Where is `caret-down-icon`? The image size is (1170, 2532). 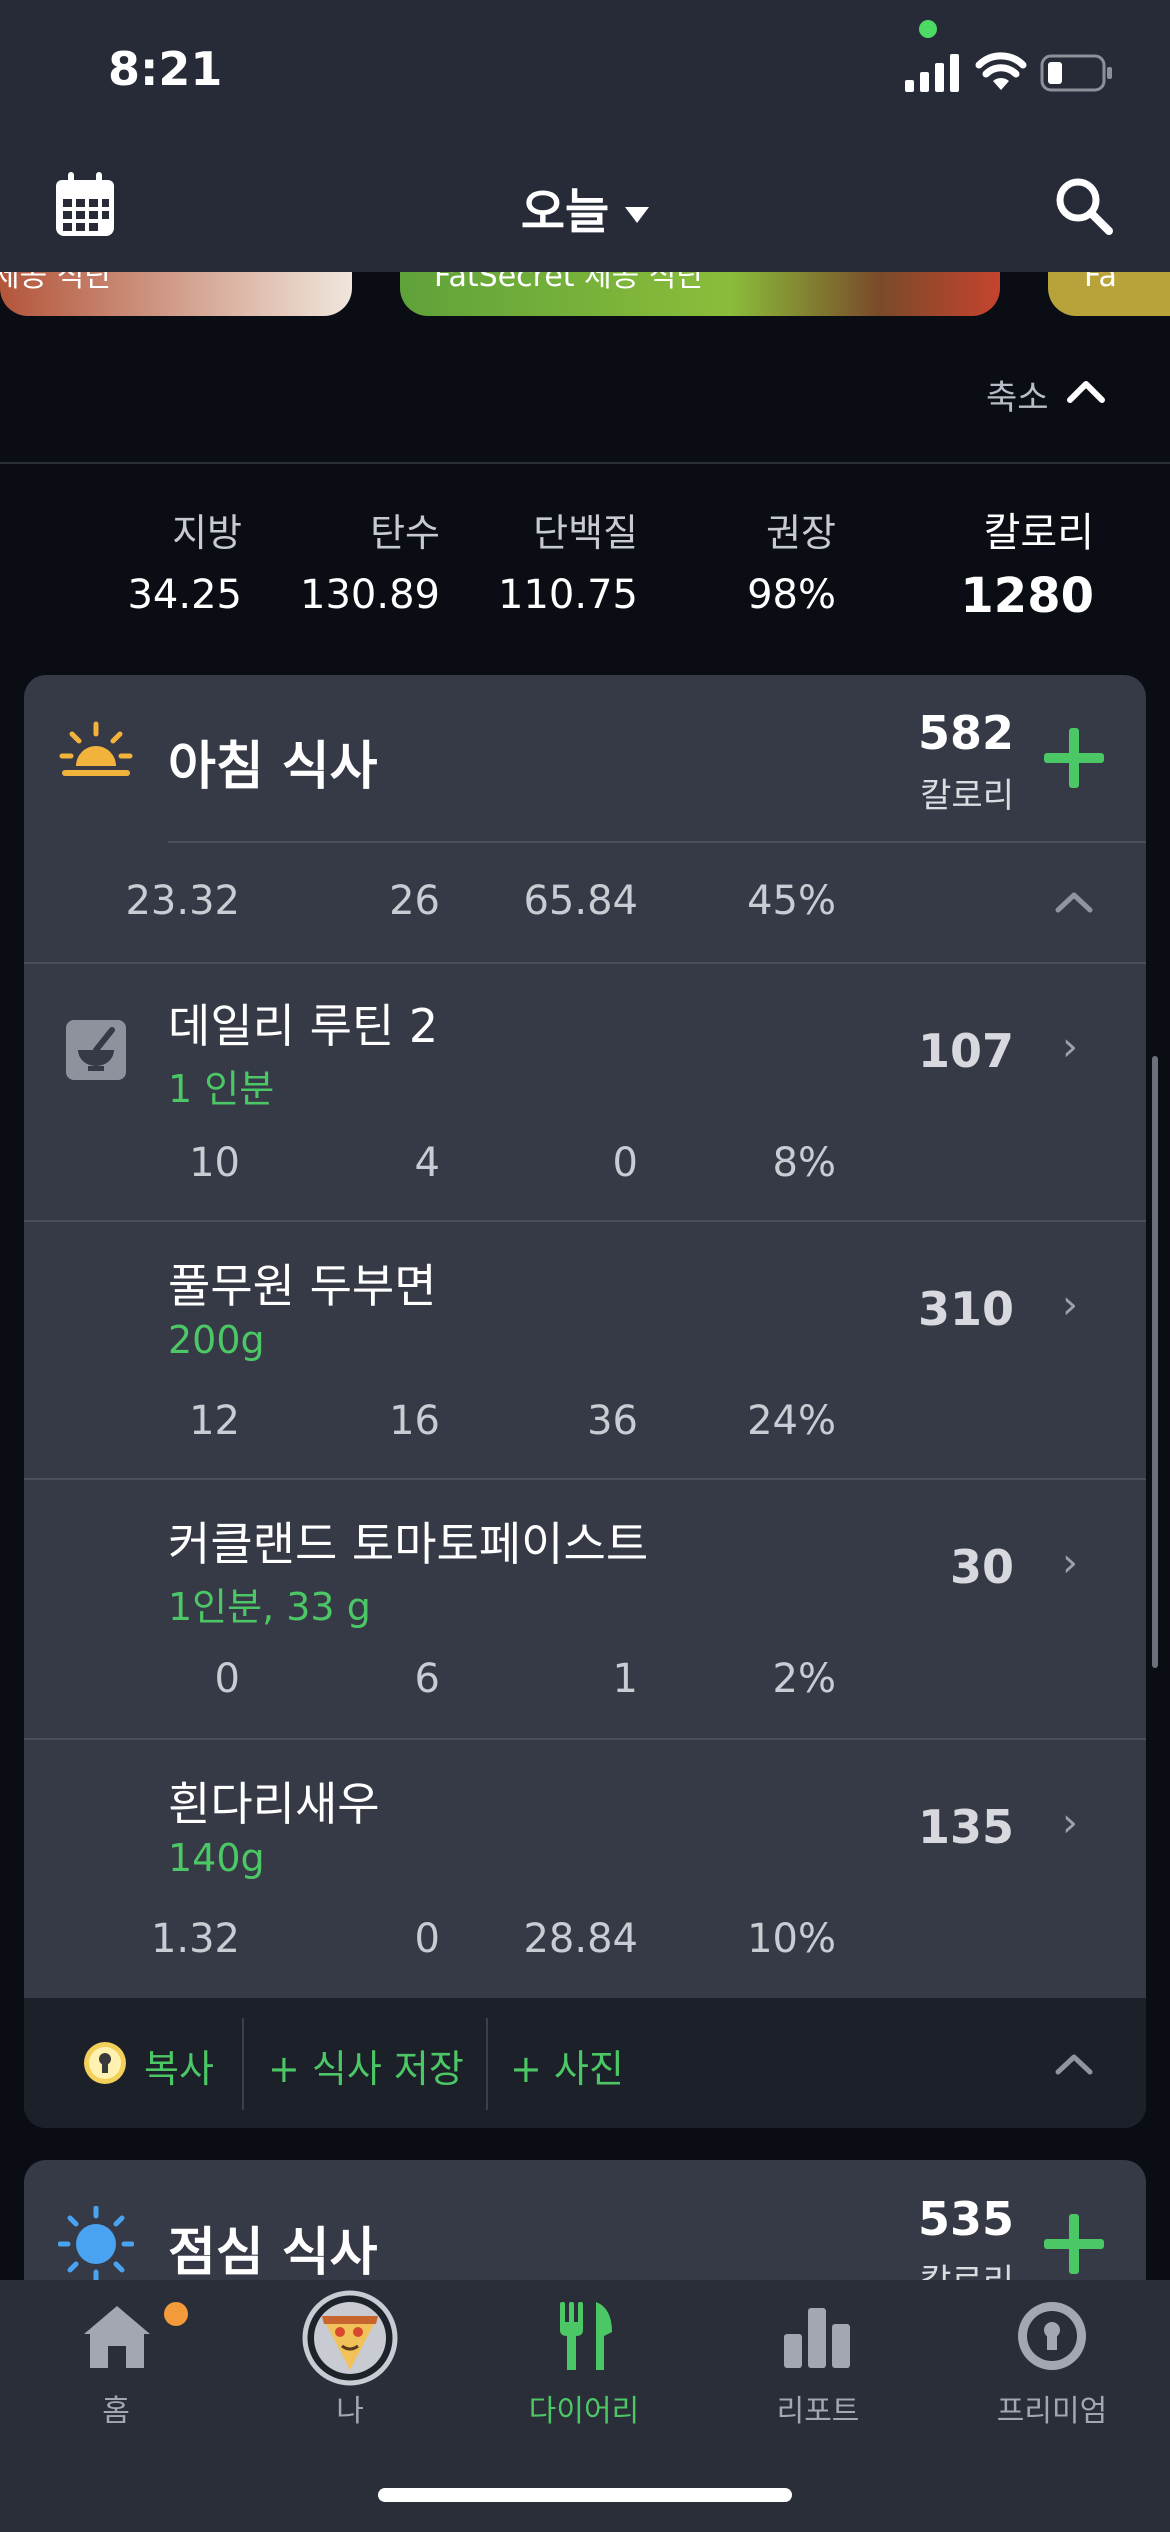
caret-down-icon is located at coordinates (637, 215).